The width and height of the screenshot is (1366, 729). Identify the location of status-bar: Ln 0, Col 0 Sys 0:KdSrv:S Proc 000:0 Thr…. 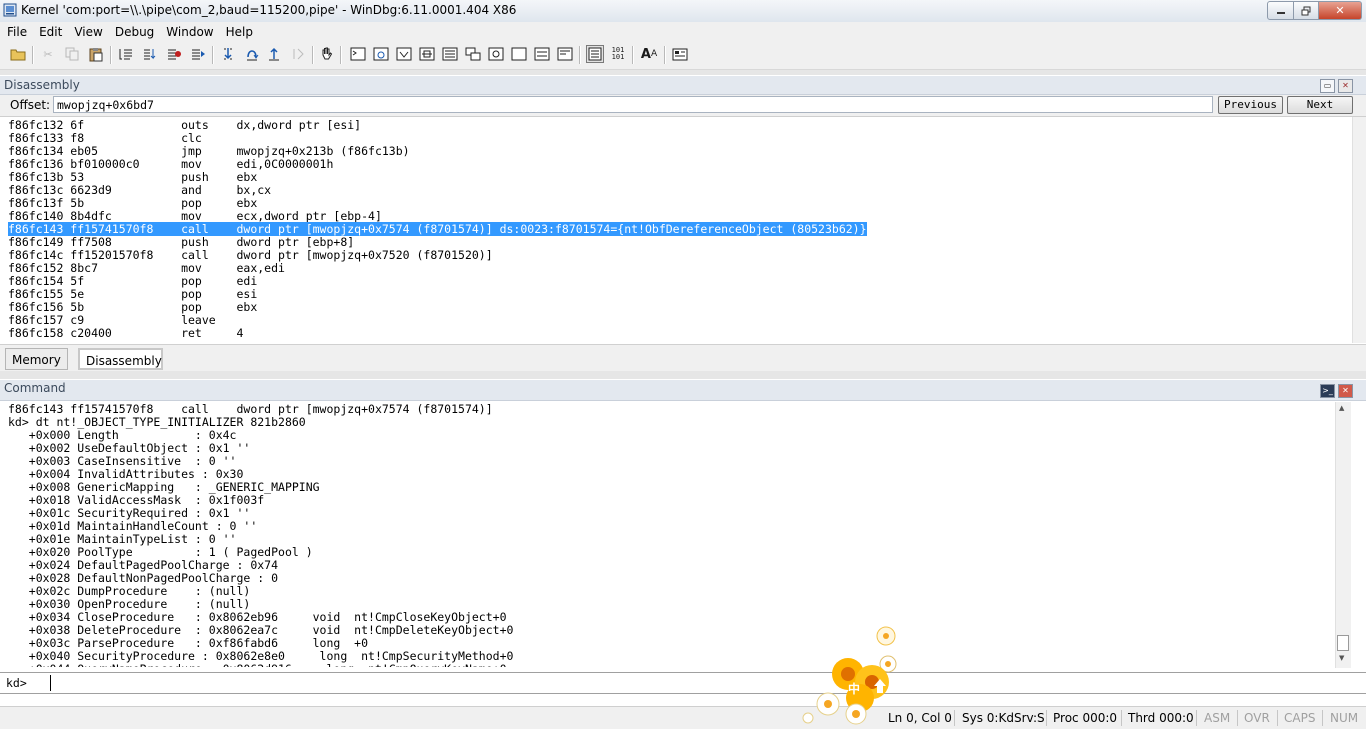
(683, 717).